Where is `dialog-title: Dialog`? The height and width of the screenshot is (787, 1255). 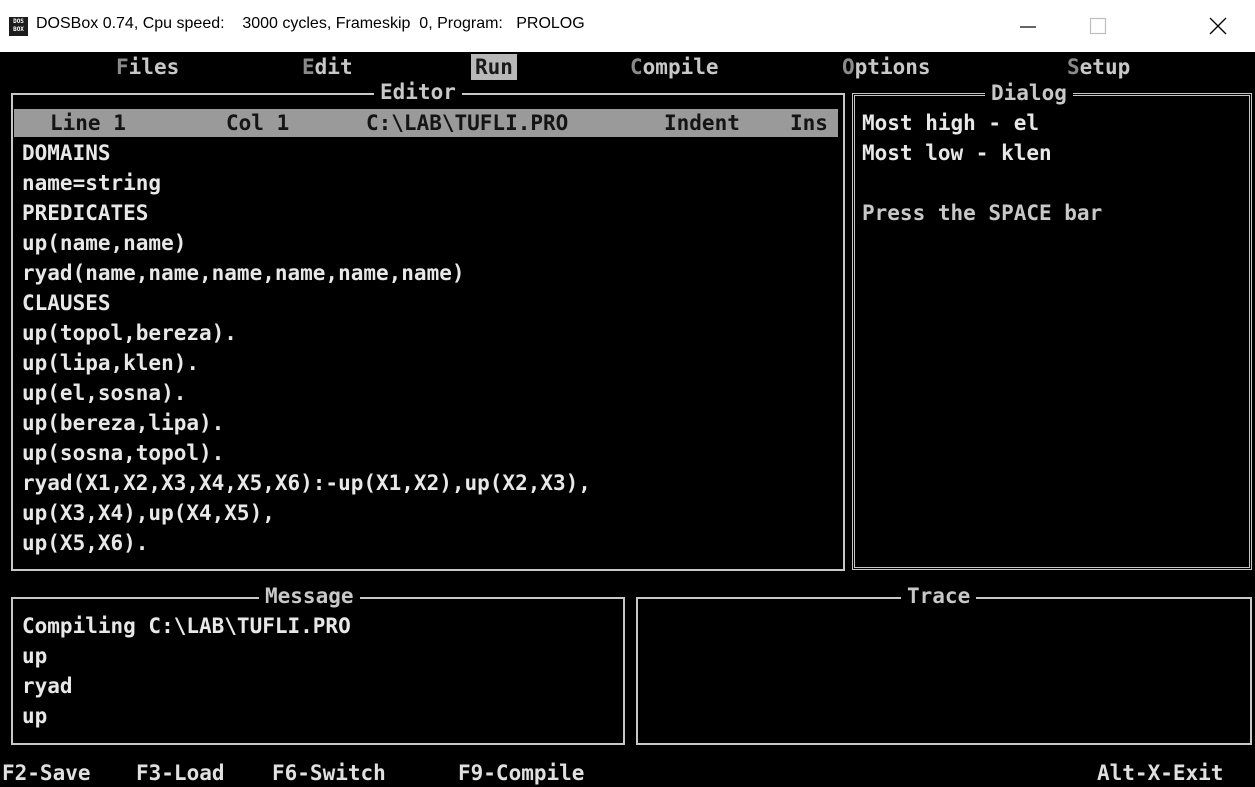
dialog-title: Dialog is located at coordinates (1029, 93).